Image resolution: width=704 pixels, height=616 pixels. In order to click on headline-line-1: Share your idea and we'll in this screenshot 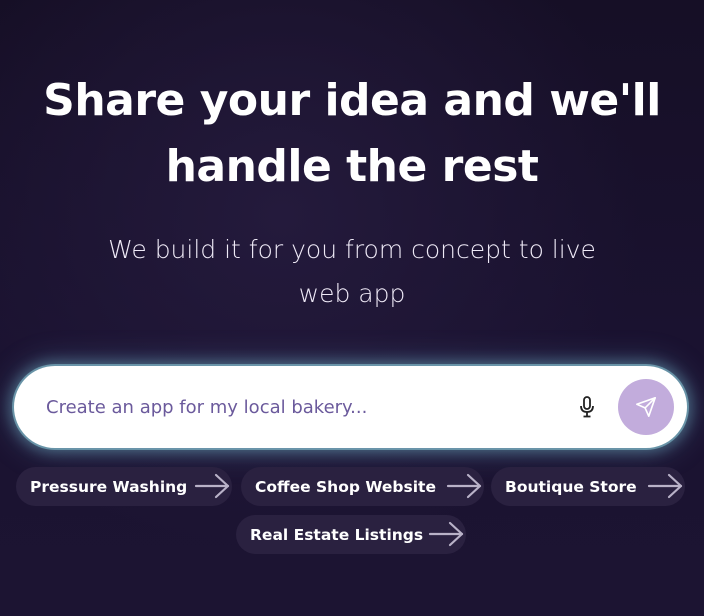, I will do `click(352, 100)`.